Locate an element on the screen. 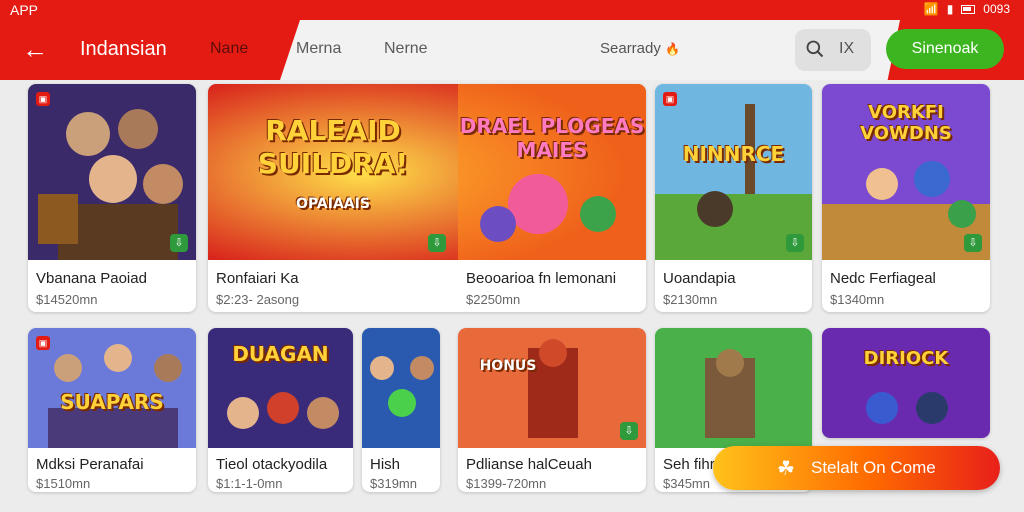  game-thumbnail: DIRIOCK is located at coordinates (906, 383).